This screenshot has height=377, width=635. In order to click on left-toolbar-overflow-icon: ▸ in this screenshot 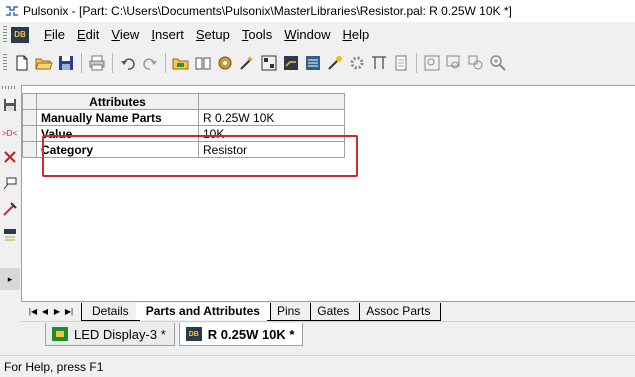, I will do `click(10, 279)`.